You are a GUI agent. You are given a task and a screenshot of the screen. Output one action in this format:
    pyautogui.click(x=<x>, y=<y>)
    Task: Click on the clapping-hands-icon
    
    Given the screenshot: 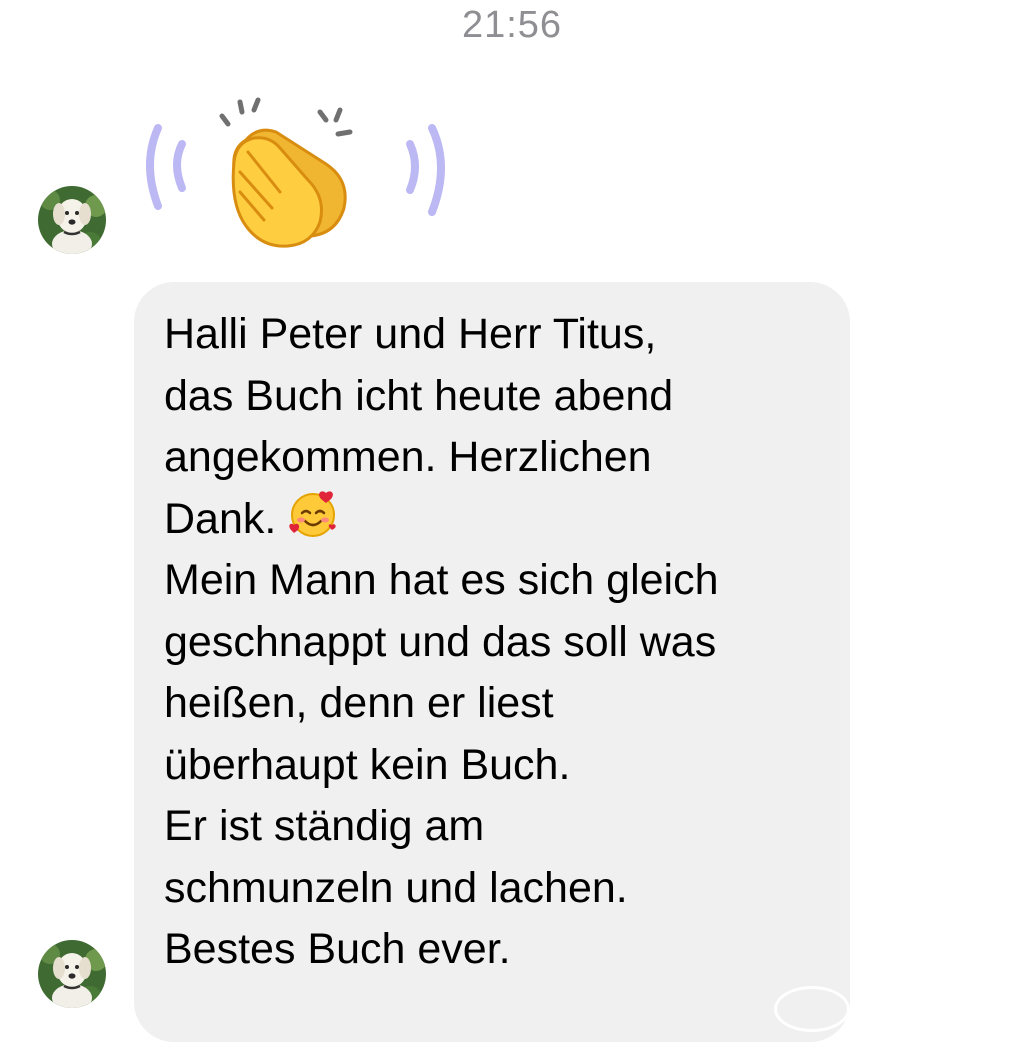 What is the action you would take?
    pyautogui.click(x=295, y=172)
    